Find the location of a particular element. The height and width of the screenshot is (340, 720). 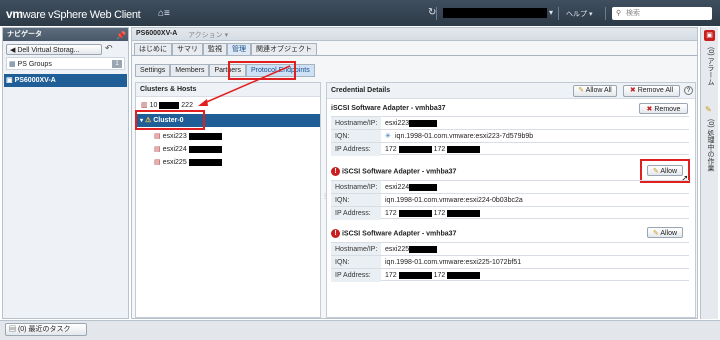

hostname-row: Hostname/IP: esxi223 is located at coordinates (510, 123).